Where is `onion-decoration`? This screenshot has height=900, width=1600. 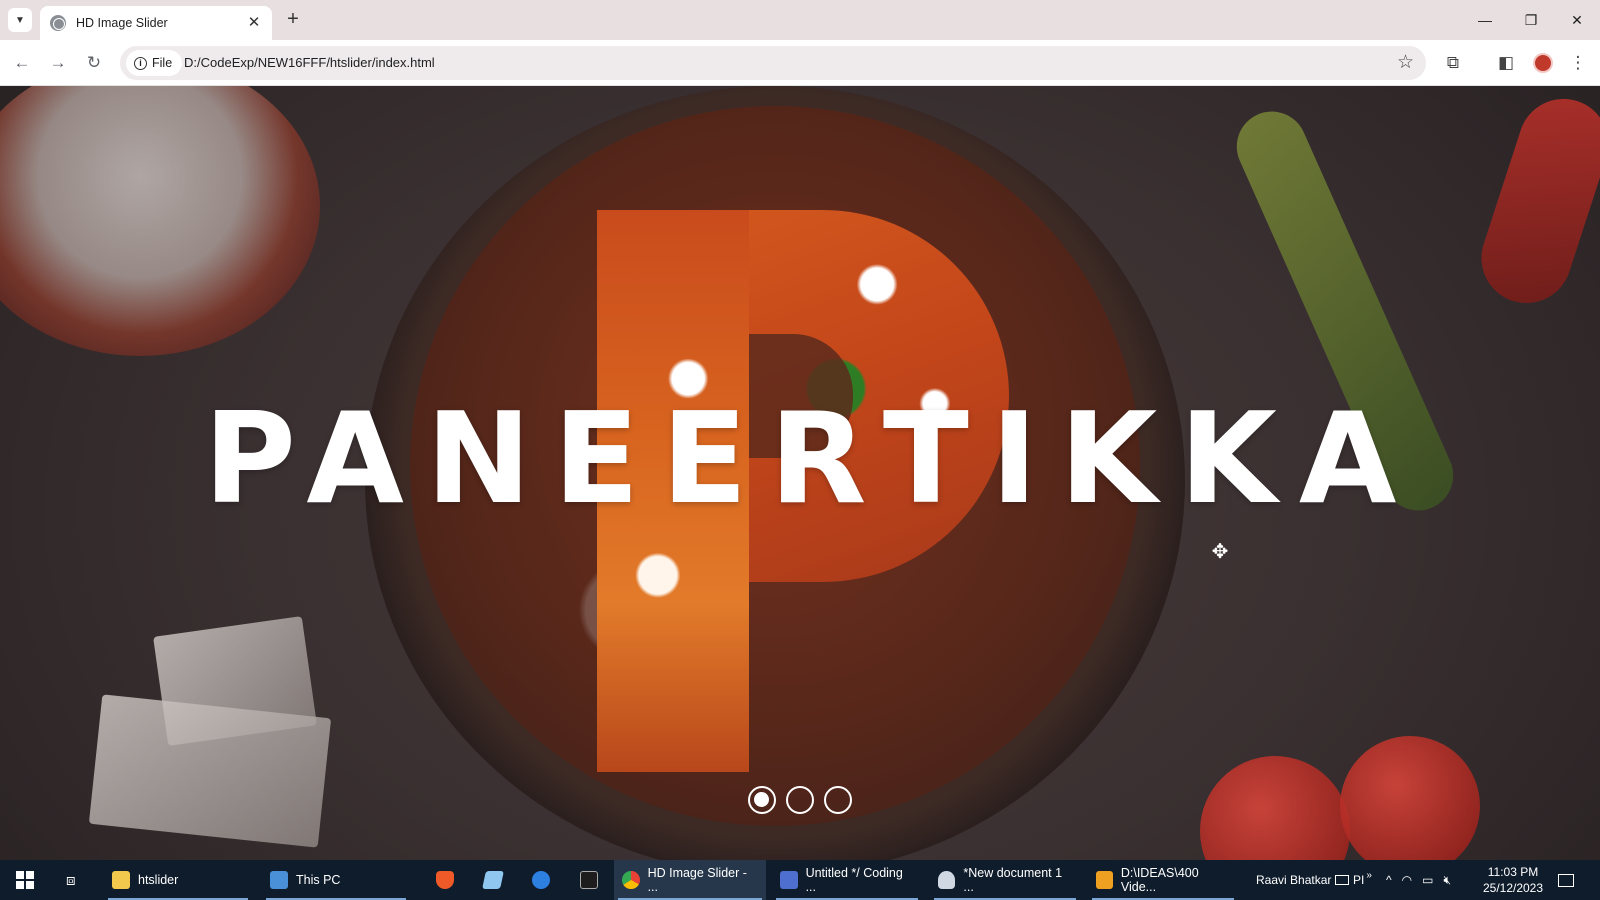
onion-decoration is located at coordinates (160, 221).